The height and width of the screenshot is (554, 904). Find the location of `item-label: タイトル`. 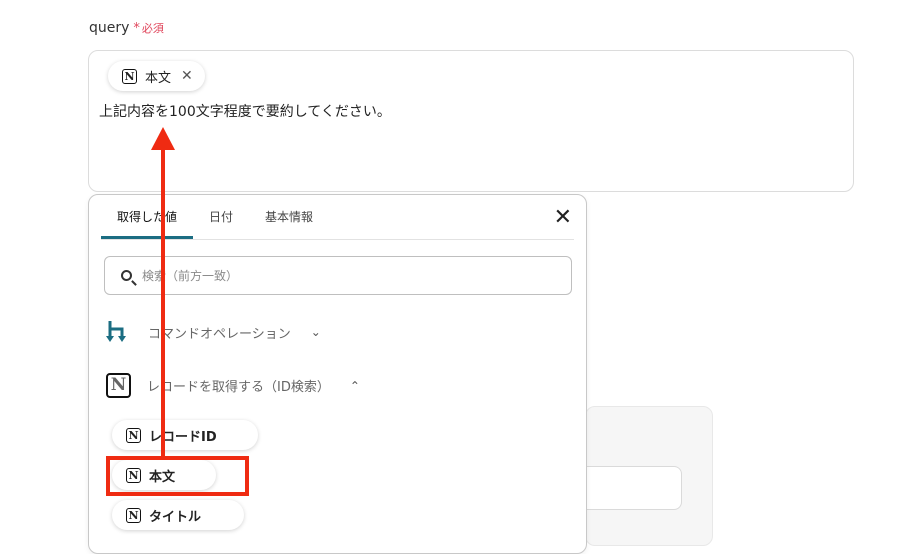

item-label: タイトル is located at coordinates (175, 517).